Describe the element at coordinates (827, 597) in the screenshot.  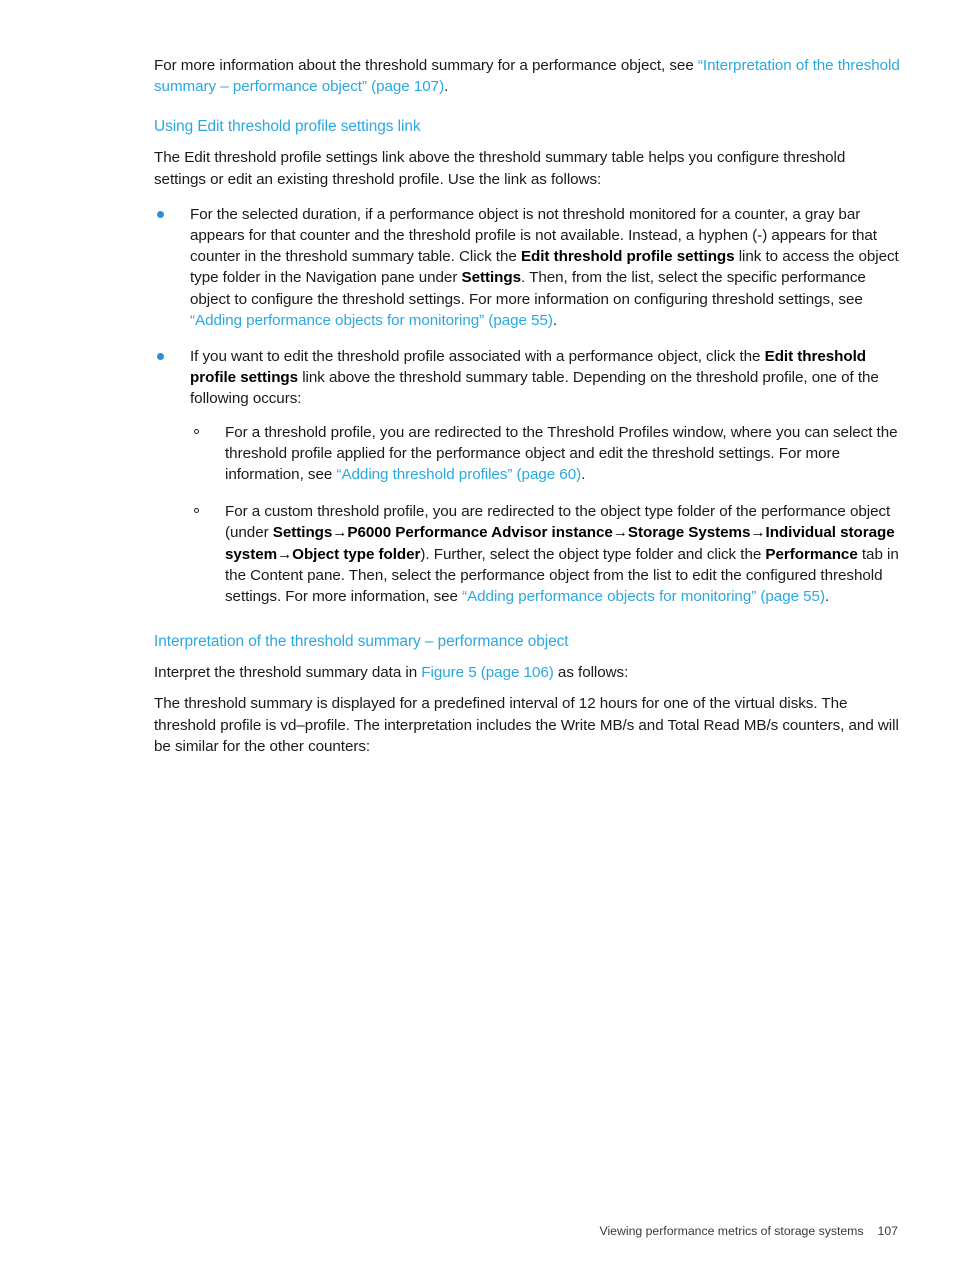
I see `subbullet-2-text-part4: .` at that location.